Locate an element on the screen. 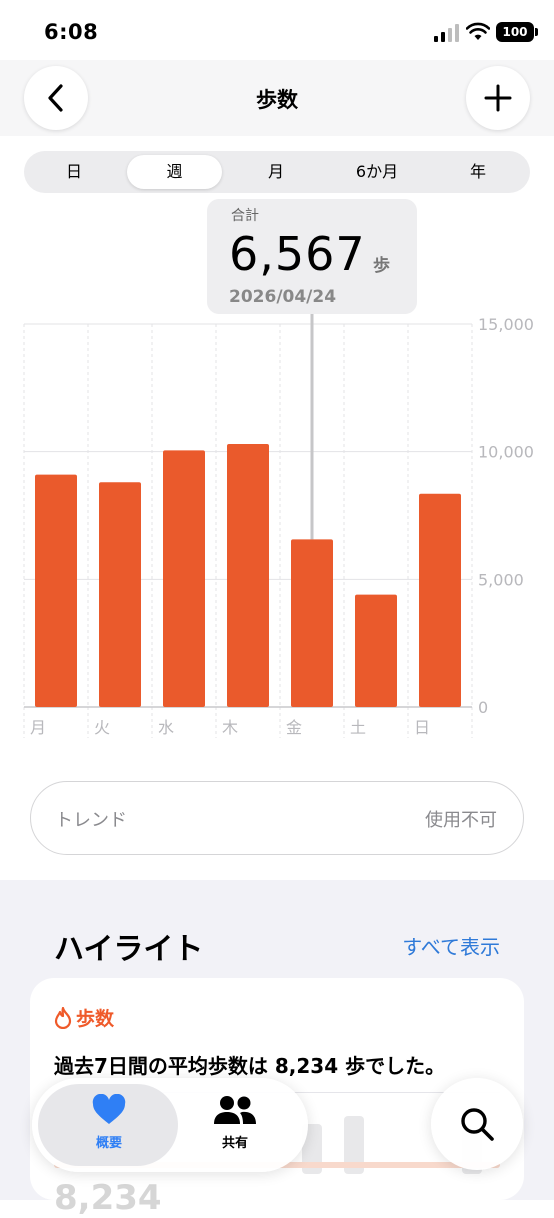  card-category-label: 歩数 is located at coordinates (95, 1019).